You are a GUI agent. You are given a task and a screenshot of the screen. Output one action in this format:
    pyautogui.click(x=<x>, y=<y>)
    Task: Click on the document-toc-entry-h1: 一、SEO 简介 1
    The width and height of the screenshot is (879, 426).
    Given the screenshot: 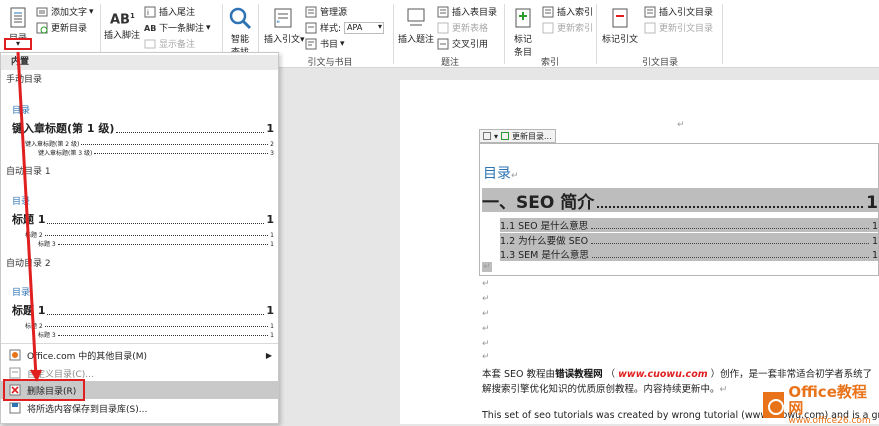 What is the action you would take?
    pyautogui.click(x=680, y=200)
    